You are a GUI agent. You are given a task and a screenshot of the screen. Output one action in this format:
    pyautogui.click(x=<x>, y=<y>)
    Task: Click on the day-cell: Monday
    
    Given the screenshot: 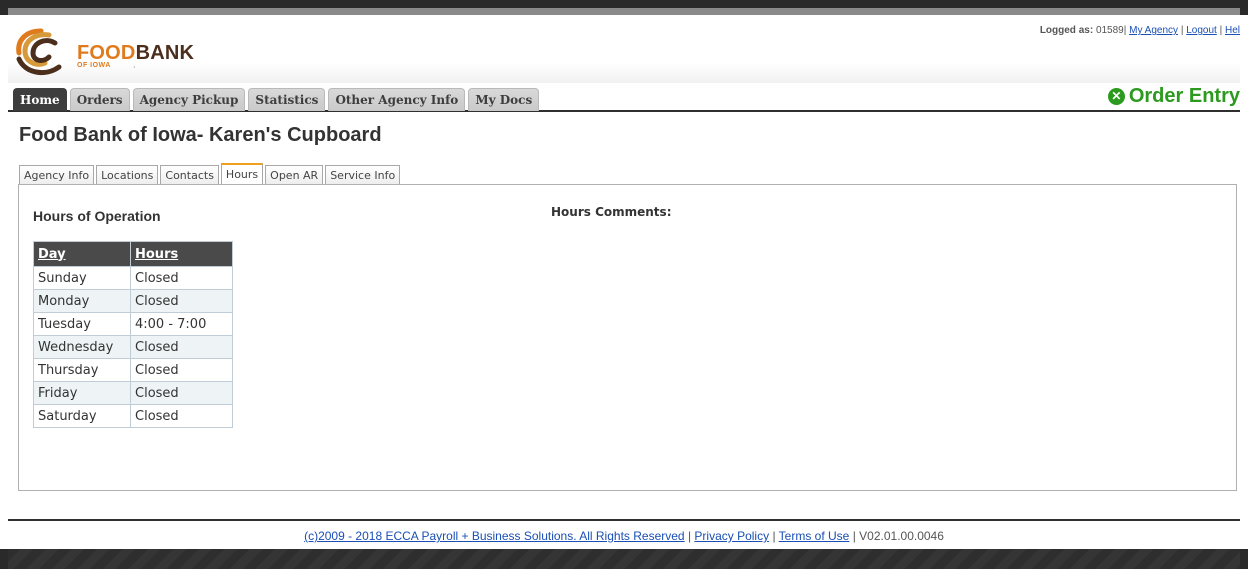 What is the action you would take?
    pyautogui.click(x=82, y=301)
    